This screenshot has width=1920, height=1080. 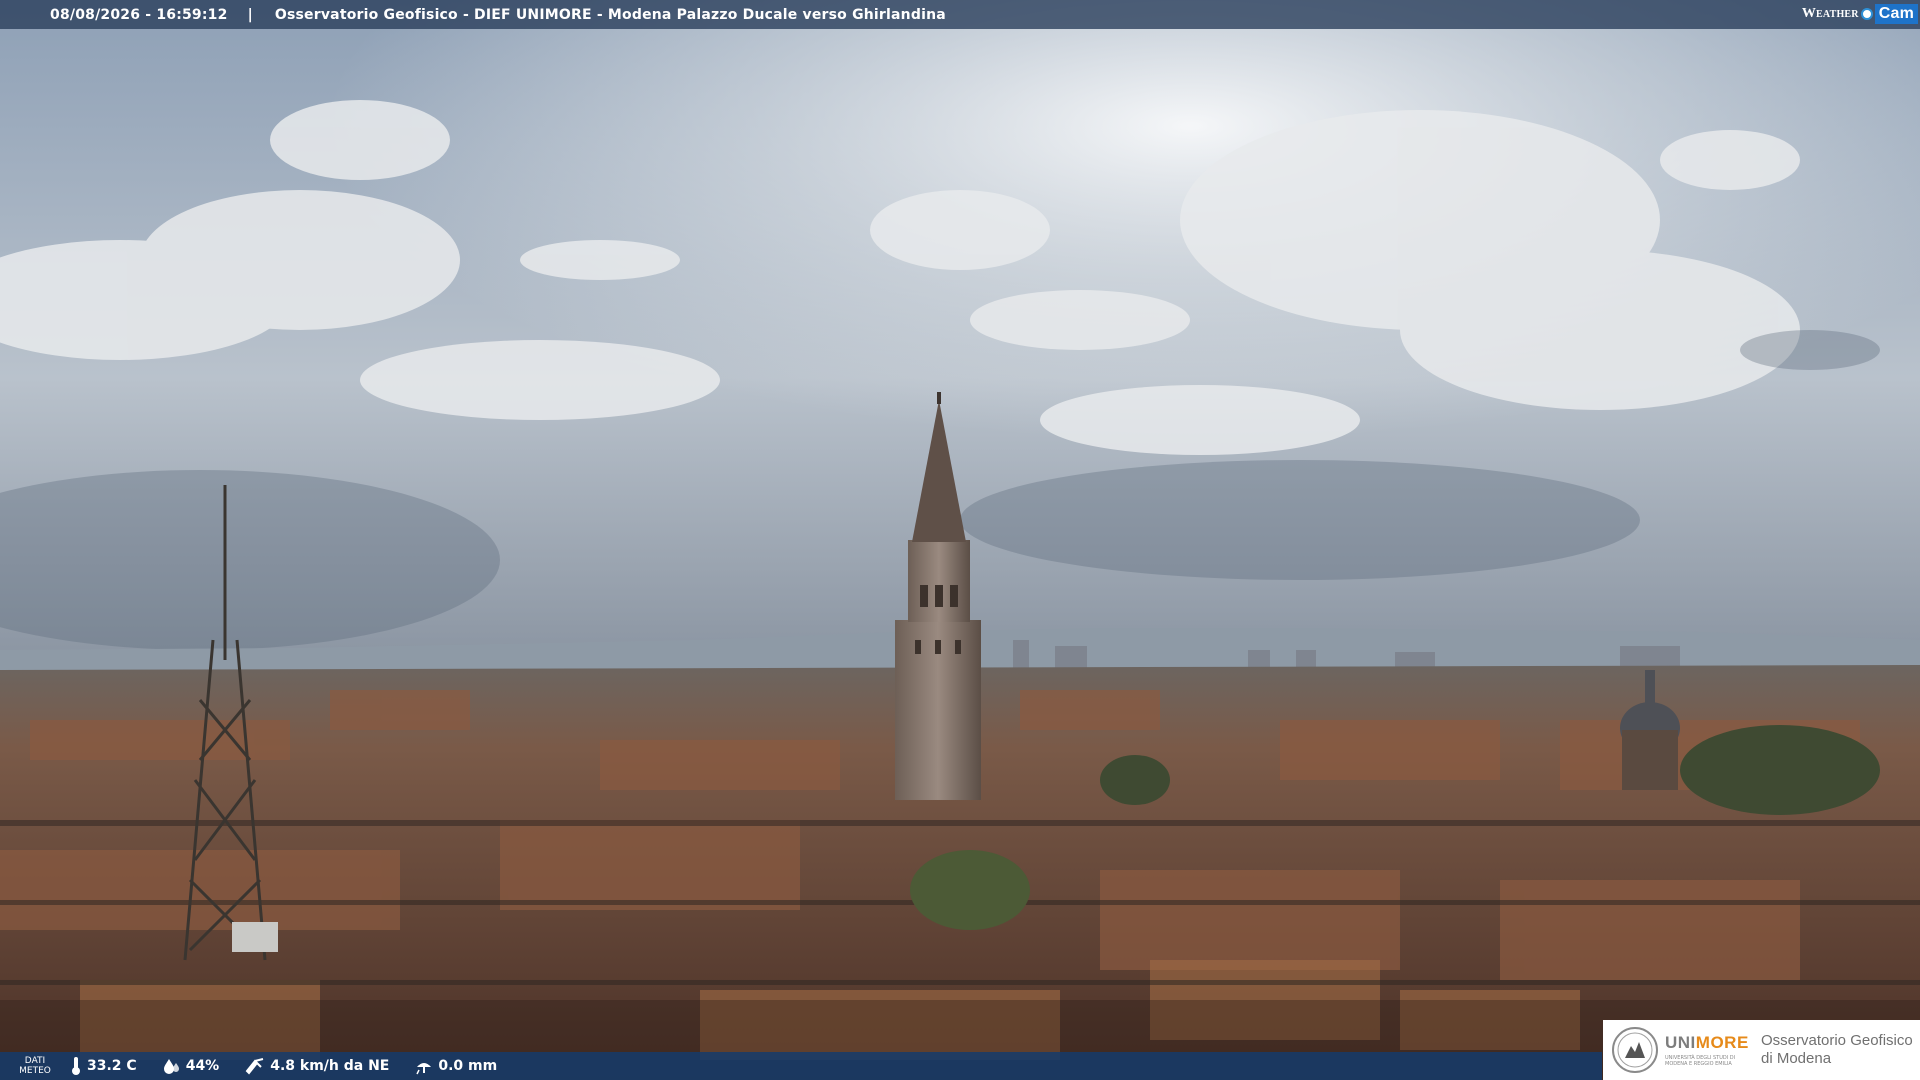 I want to click on temperature-reading: 33.2 C, so click(x=103, y=1066).